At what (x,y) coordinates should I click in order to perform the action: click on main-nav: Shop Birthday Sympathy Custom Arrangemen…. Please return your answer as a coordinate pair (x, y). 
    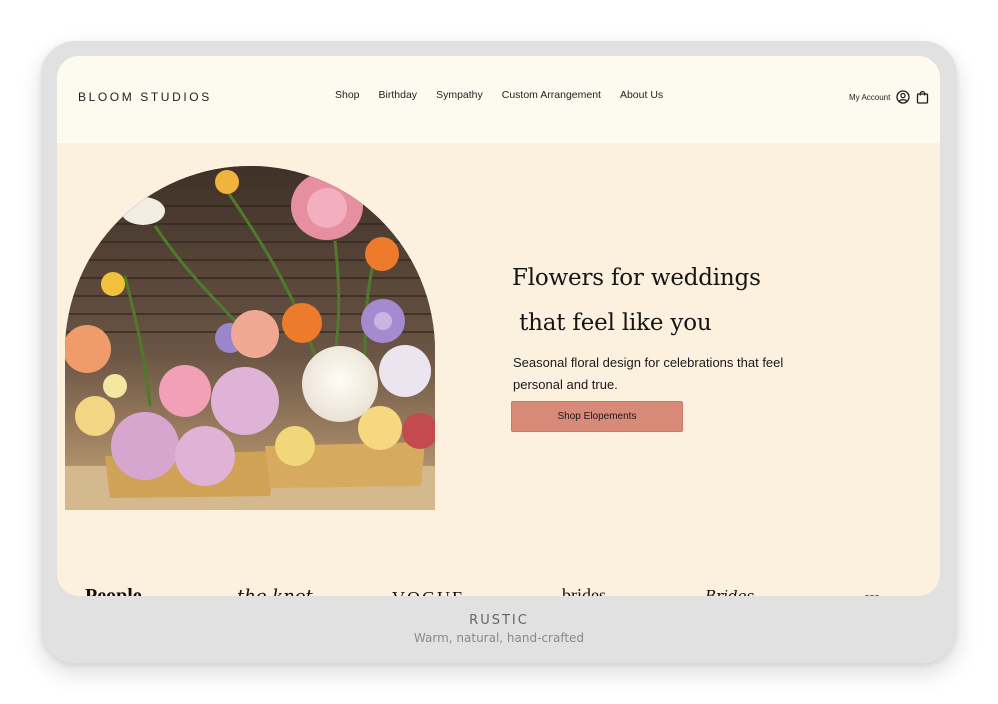
    Looking at the image, I should click on (499, 95).